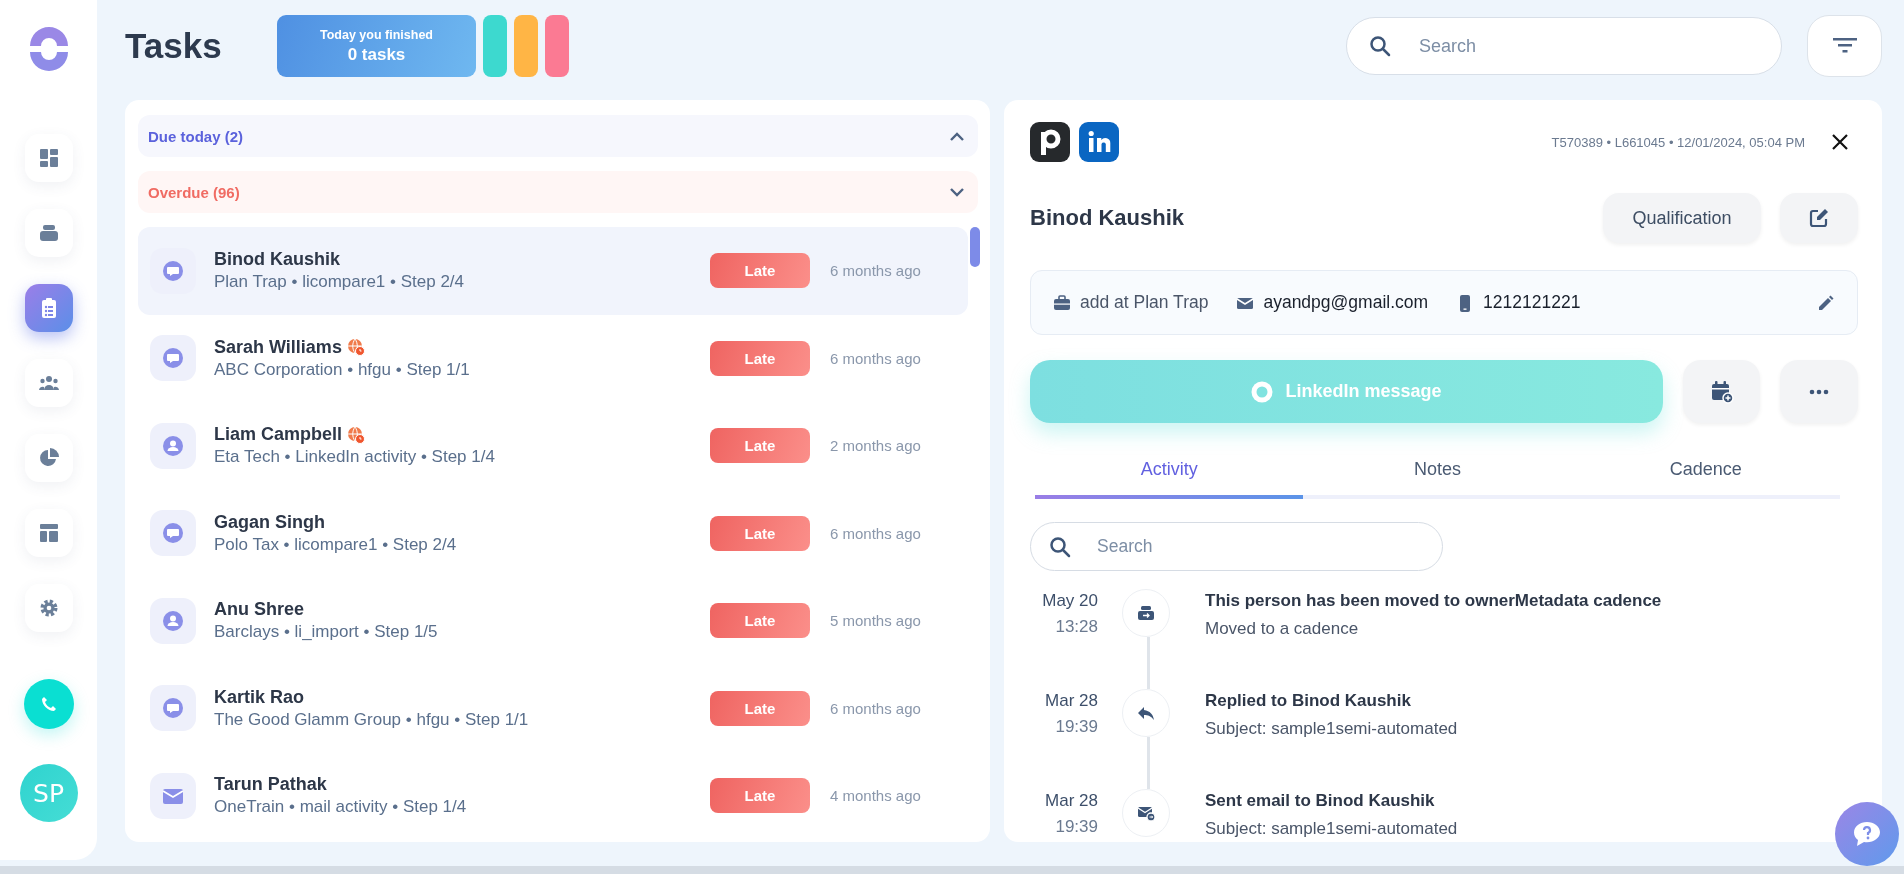 This screenshot has height=874, width=1904. What do you see at coordinates (48, 704) in the screenshot?
I see `phone-icon` at bounding box center [48, 704].